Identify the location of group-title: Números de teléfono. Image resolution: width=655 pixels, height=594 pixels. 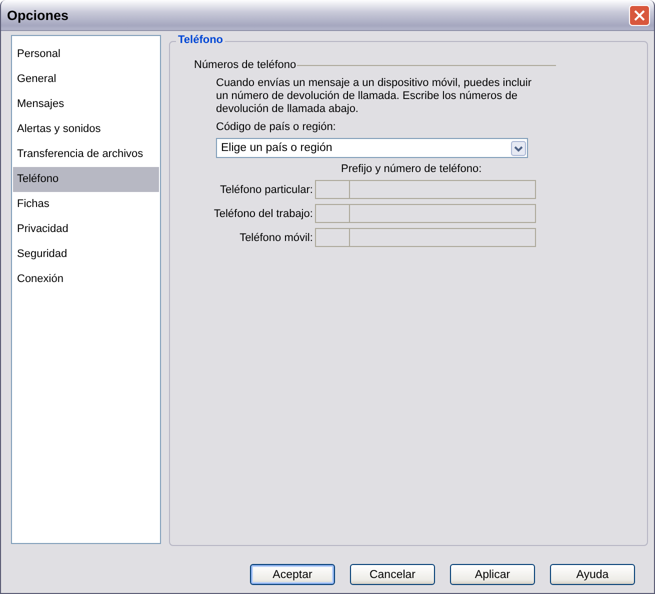
(246, 65).